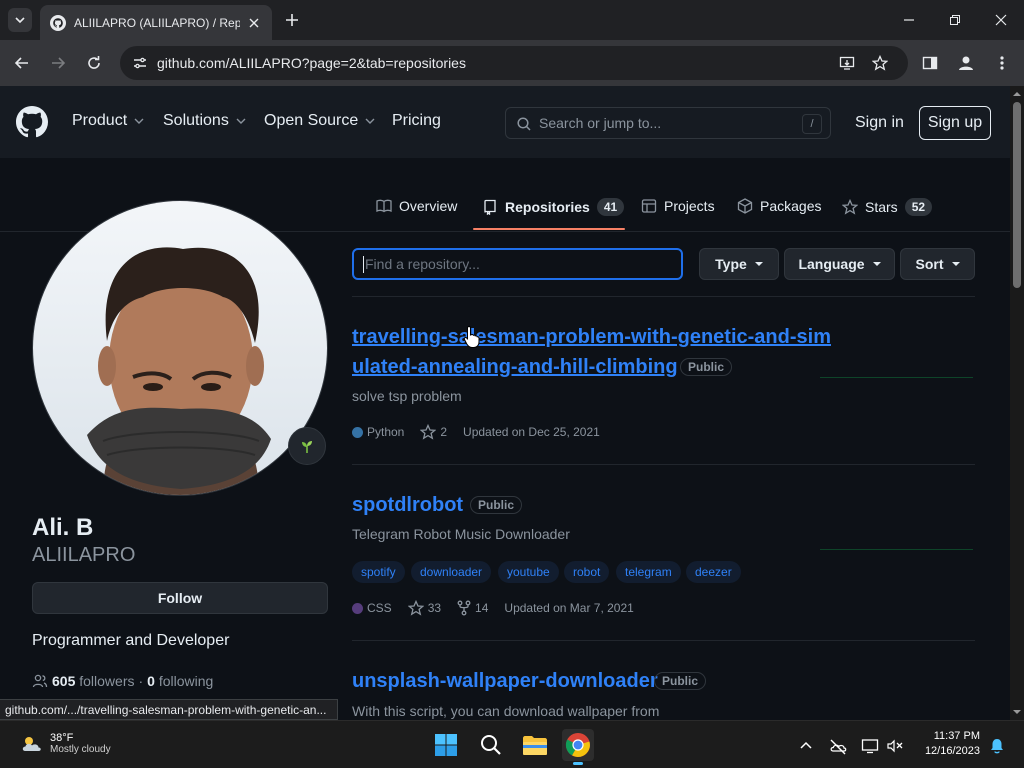  I want to click on fork-icon, so click(464, 608).